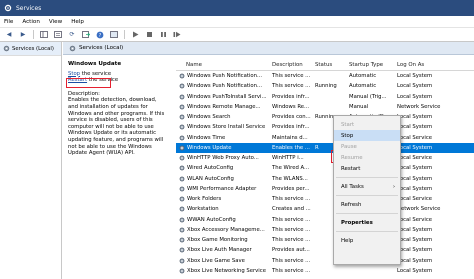 The width and height of the screenshot is (474, 279). I want to click on properties-icon, so click(58, 34).